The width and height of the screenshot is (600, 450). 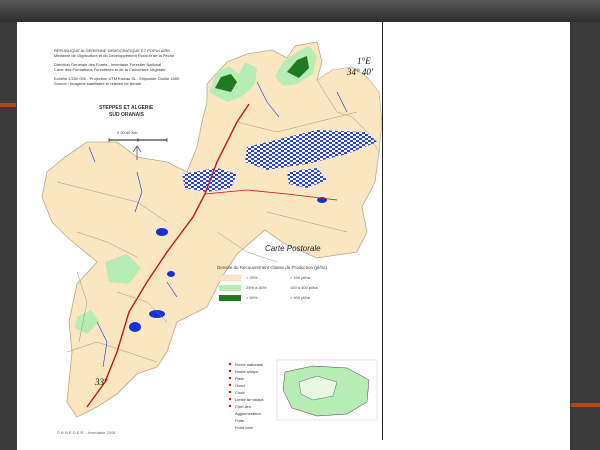 I want to click on coord-lat-north: 34° 40', so click(x=360, y=72).